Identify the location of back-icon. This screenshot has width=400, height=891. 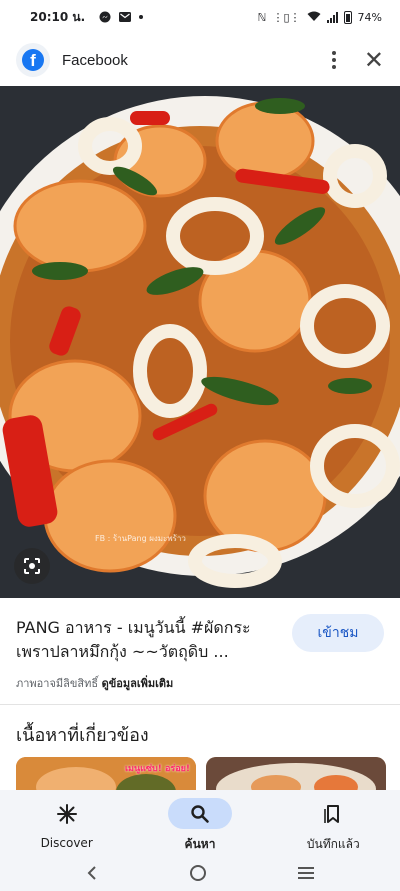
(92, 873).